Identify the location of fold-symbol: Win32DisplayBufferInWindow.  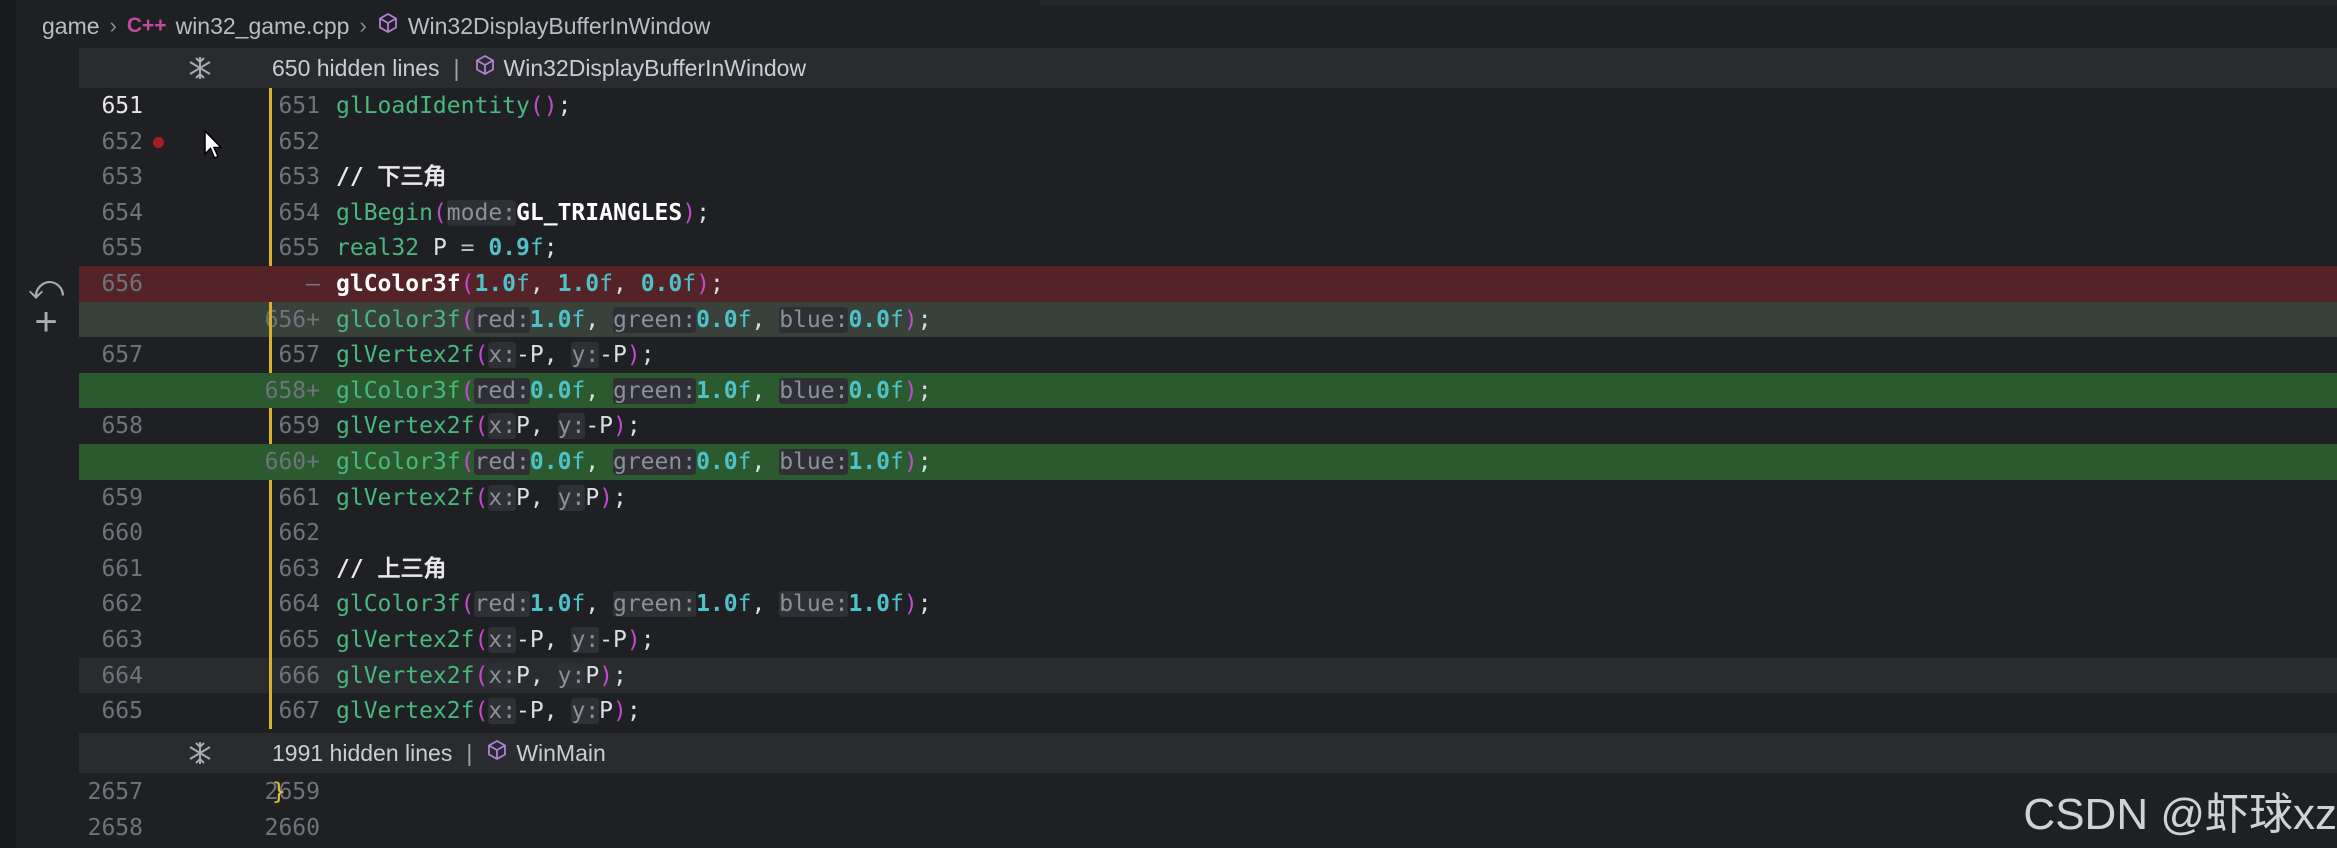
(655, 68).